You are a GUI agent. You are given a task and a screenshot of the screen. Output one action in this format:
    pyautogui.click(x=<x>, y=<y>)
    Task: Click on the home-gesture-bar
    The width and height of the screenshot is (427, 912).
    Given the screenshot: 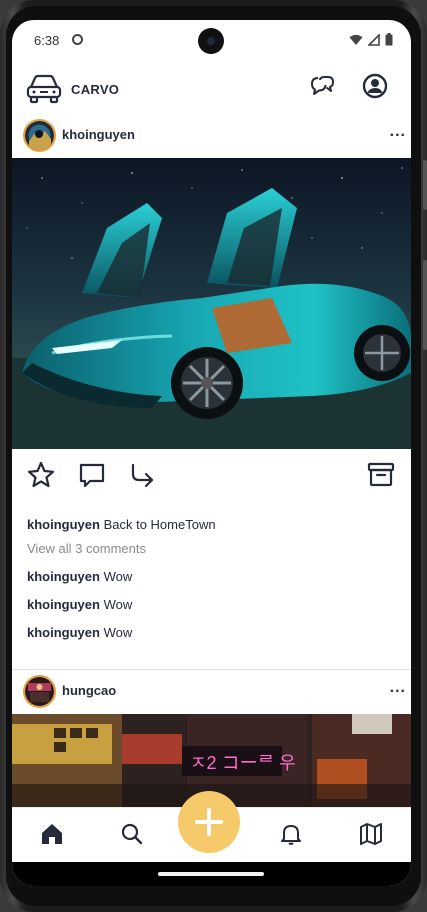 What is the action you would take?
    pyautogui.click(x=211, y=874)
    